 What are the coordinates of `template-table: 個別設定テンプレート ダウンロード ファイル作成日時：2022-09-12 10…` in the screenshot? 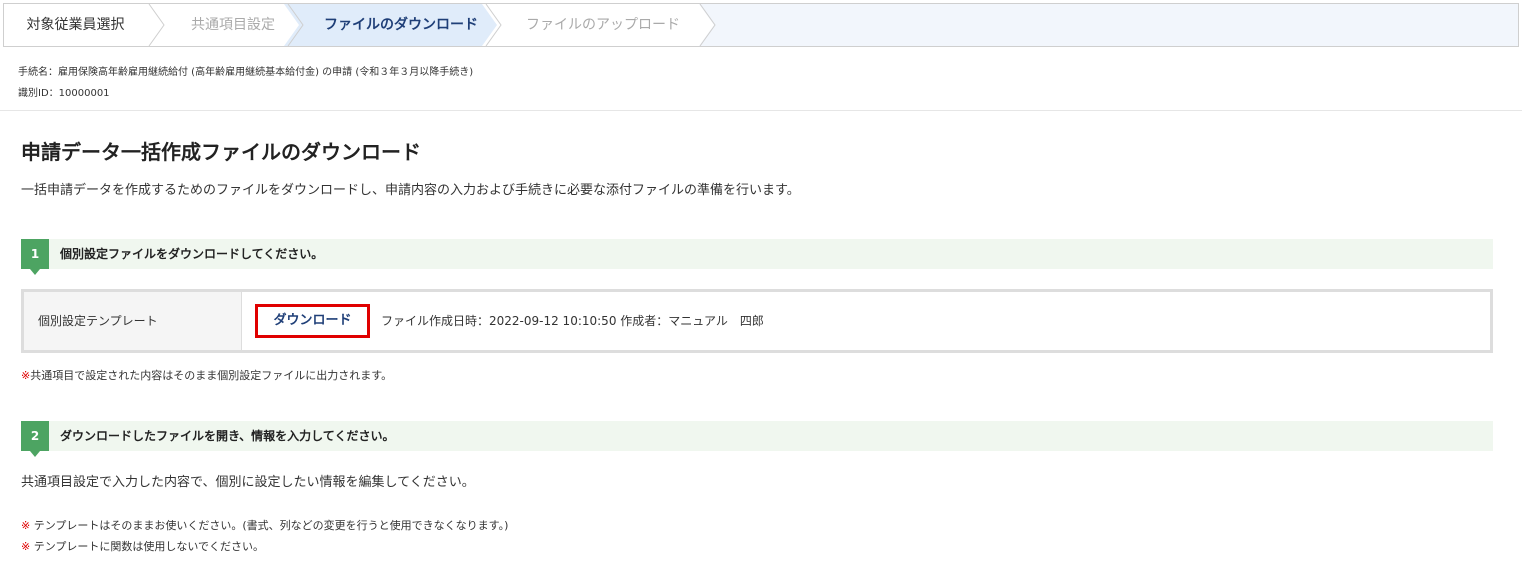 It's located at (757, 321).